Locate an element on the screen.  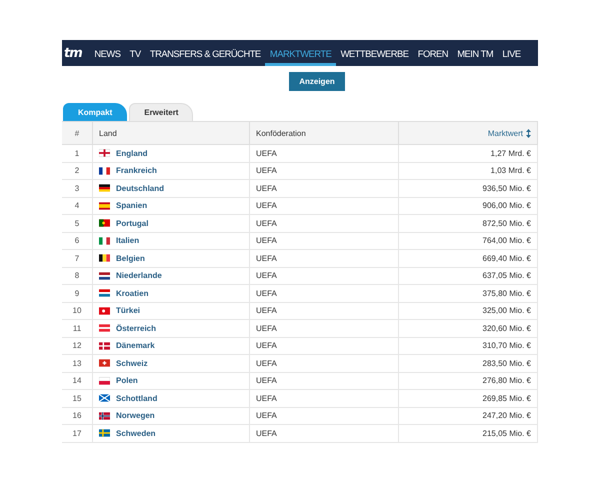
nav-item: MARKTWERTE is located at coordinates (300, 53).